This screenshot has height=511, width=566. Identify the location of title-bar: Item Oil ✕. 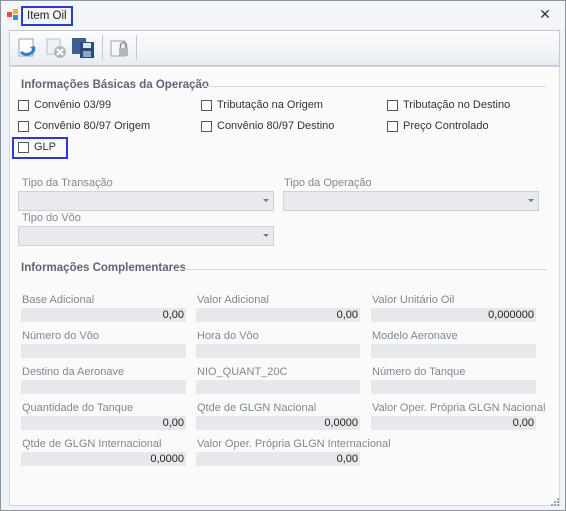
(283, 15).